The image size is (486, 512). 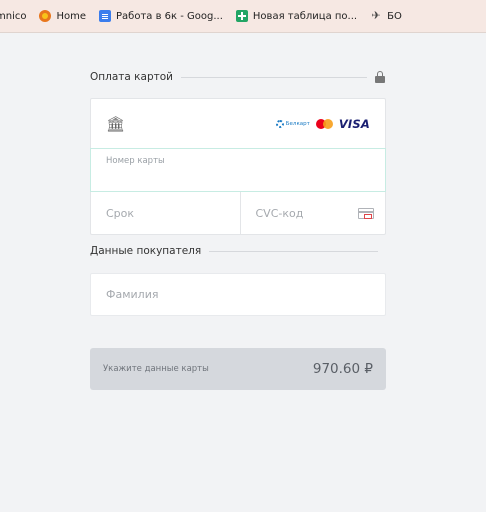 What do you see at coordinates (366, 213) in the screenshot?
I see `card-back-icon` at bounding box center [366, 213].